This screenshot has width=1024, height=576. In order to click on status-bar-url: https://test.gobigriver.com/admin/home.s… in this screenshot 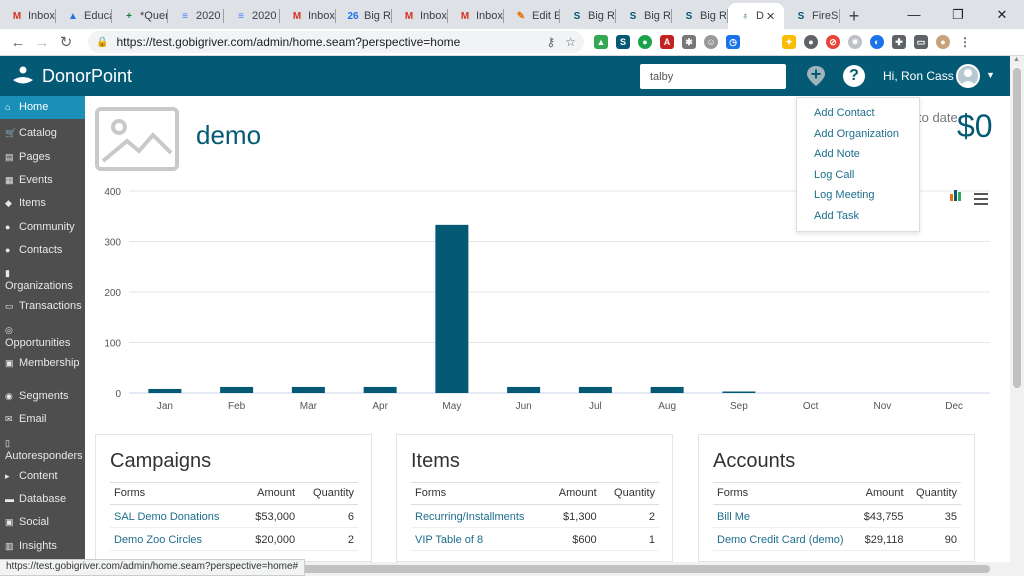, I will do `click(153, 567)`.